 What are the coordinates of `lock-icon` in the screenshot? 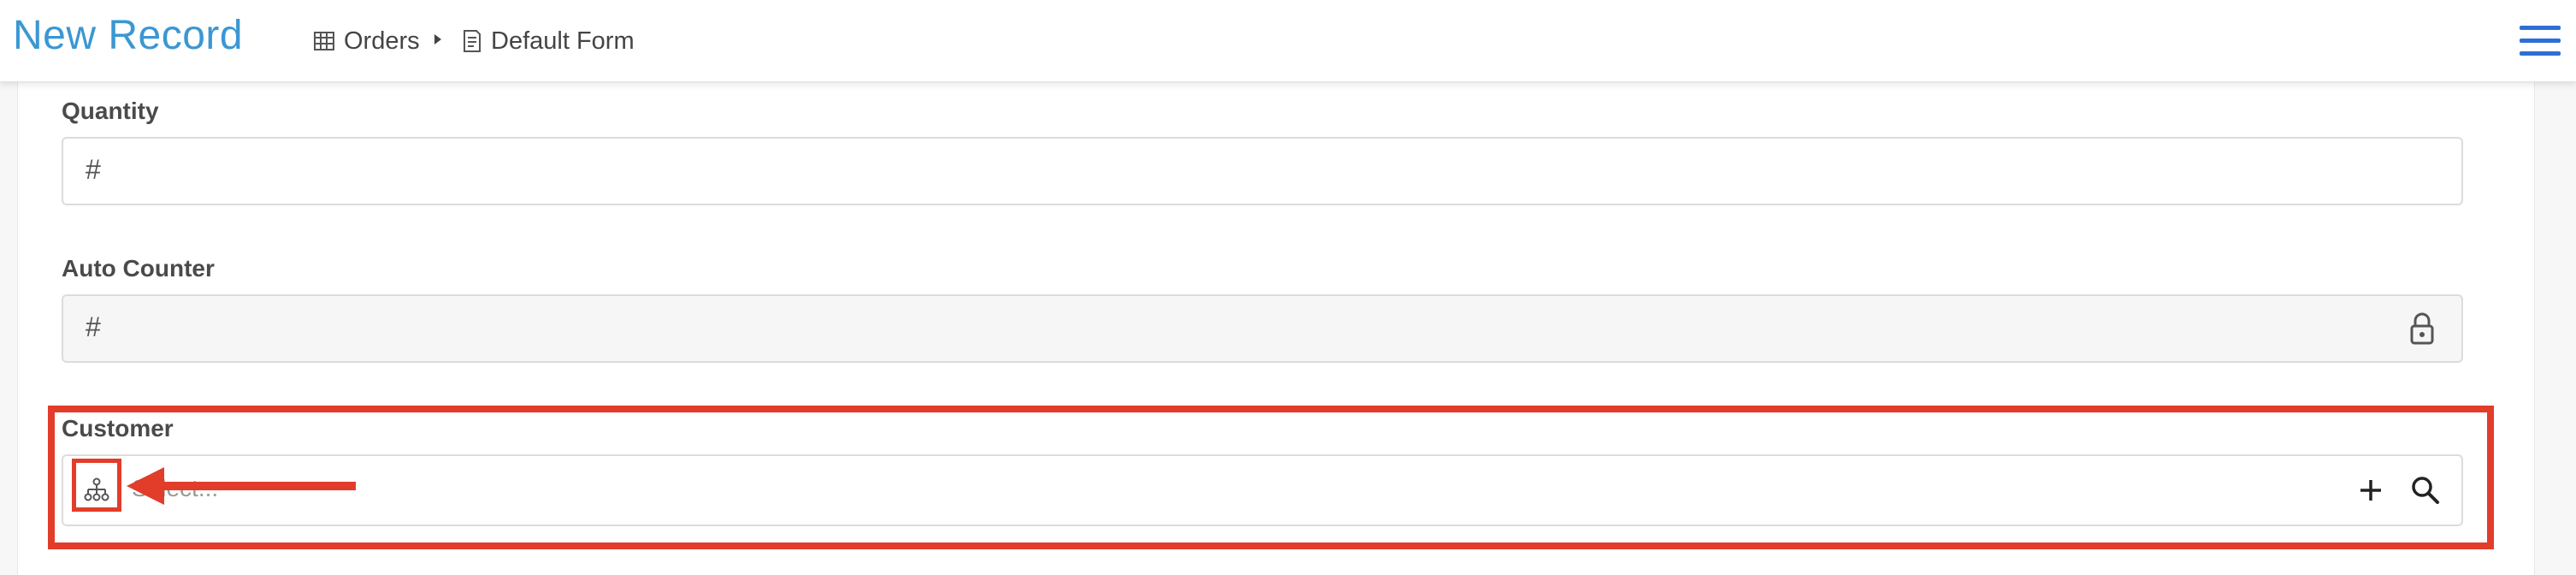 It's located at (2422, 330).